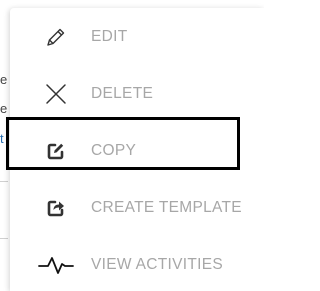 The width and height of the screenshot is (320, 291). What do you see at coordinates (157, 264) in the screenshot?
I see `menu-item-label: VIEW ACTIVITIES` at bounding box center [157, 264].